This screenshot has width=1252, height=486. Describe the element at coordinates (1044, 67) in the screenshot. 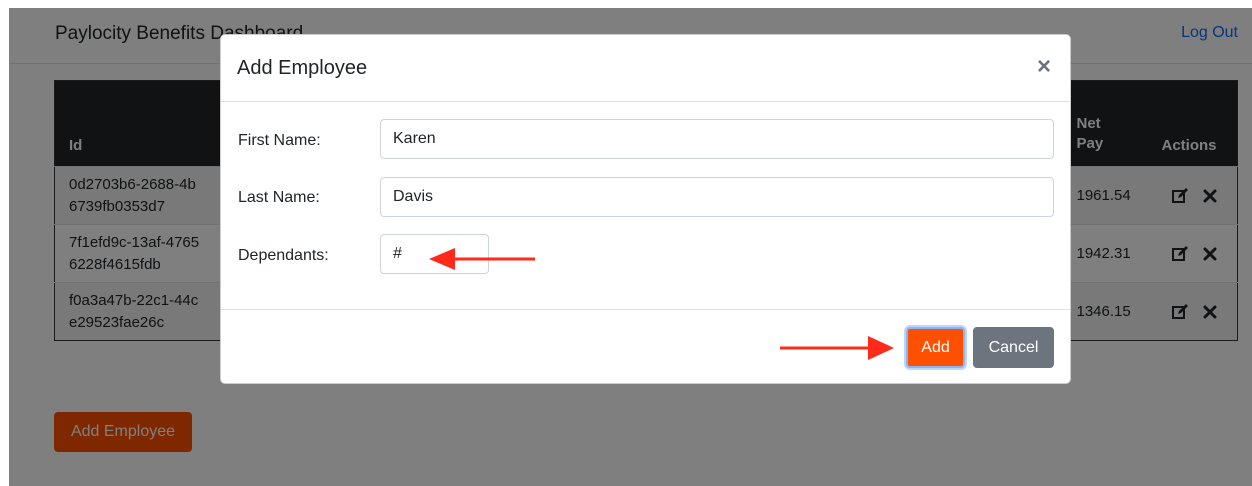

I see `close-icon: ×` at that location.